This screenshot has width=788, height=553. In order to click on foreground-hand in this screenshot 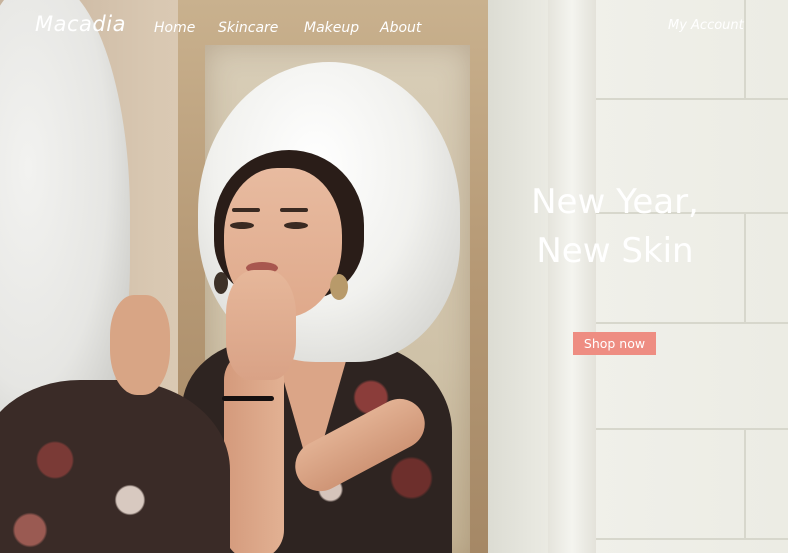, I will do `click(140, 345)`.